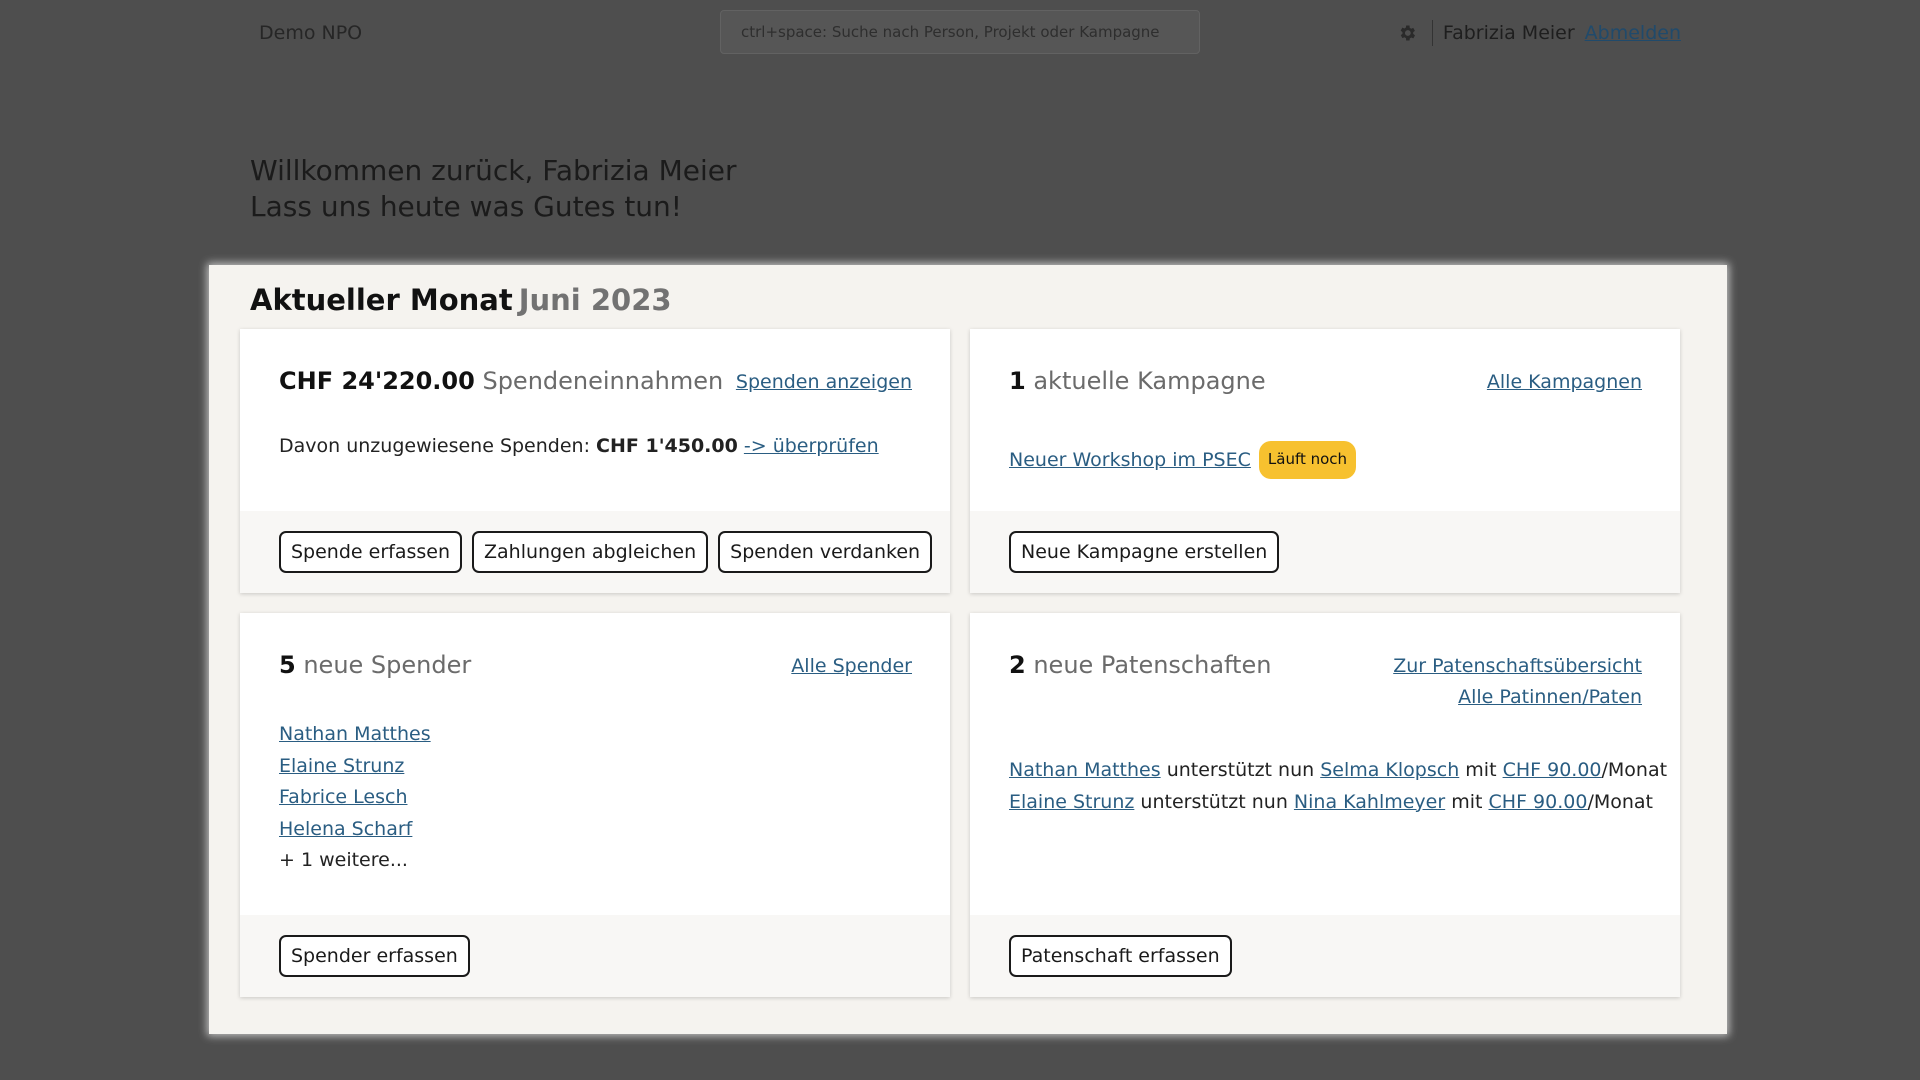  What do you see at coordinates (595, 767) in the screenshot?
I see `list-item: Elaine Strunz` at bounding box center [595, 767].